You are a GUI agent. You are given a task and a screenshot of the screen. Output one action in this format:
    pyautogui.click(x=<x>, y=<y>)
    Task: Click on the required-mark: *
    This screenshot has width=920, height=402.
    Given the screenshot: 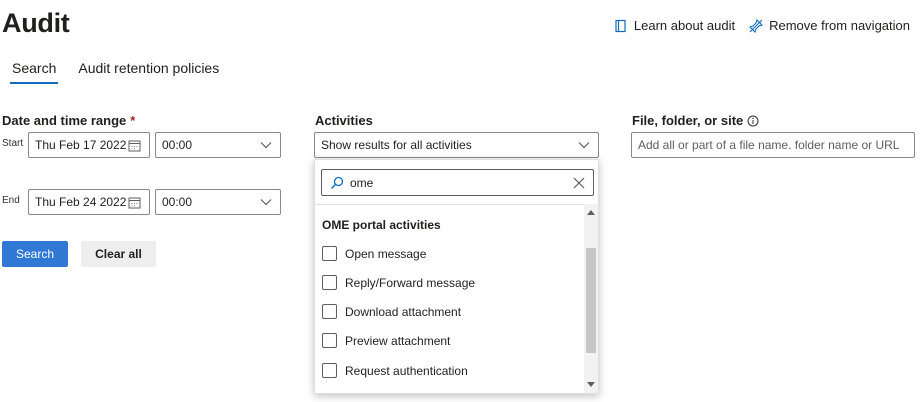 What is the action you would take?
    pyautogui.click(x=133, y=120)
    